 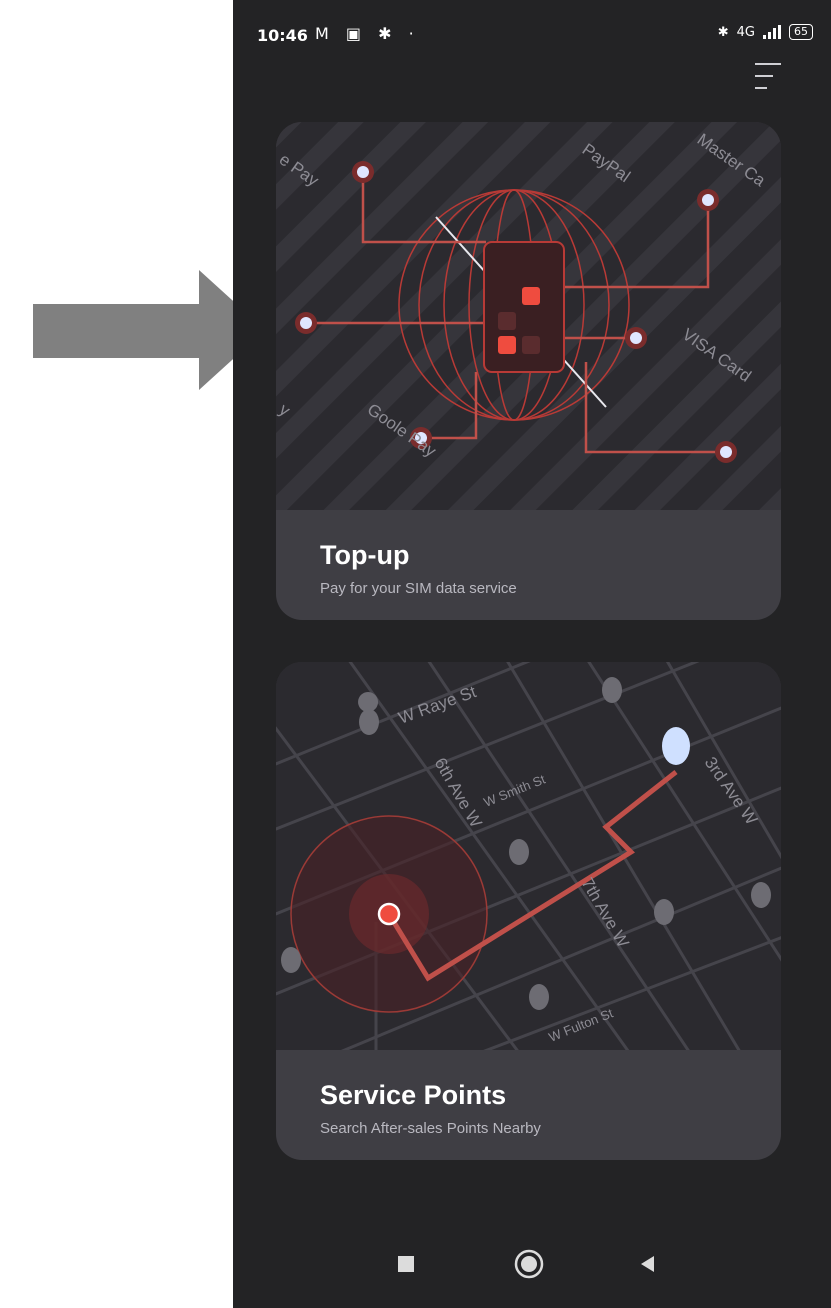 What do you see at coordinates (282, 35) in the screenshot?
I see `status-time: 10:46` at bounding box center [282, 35].